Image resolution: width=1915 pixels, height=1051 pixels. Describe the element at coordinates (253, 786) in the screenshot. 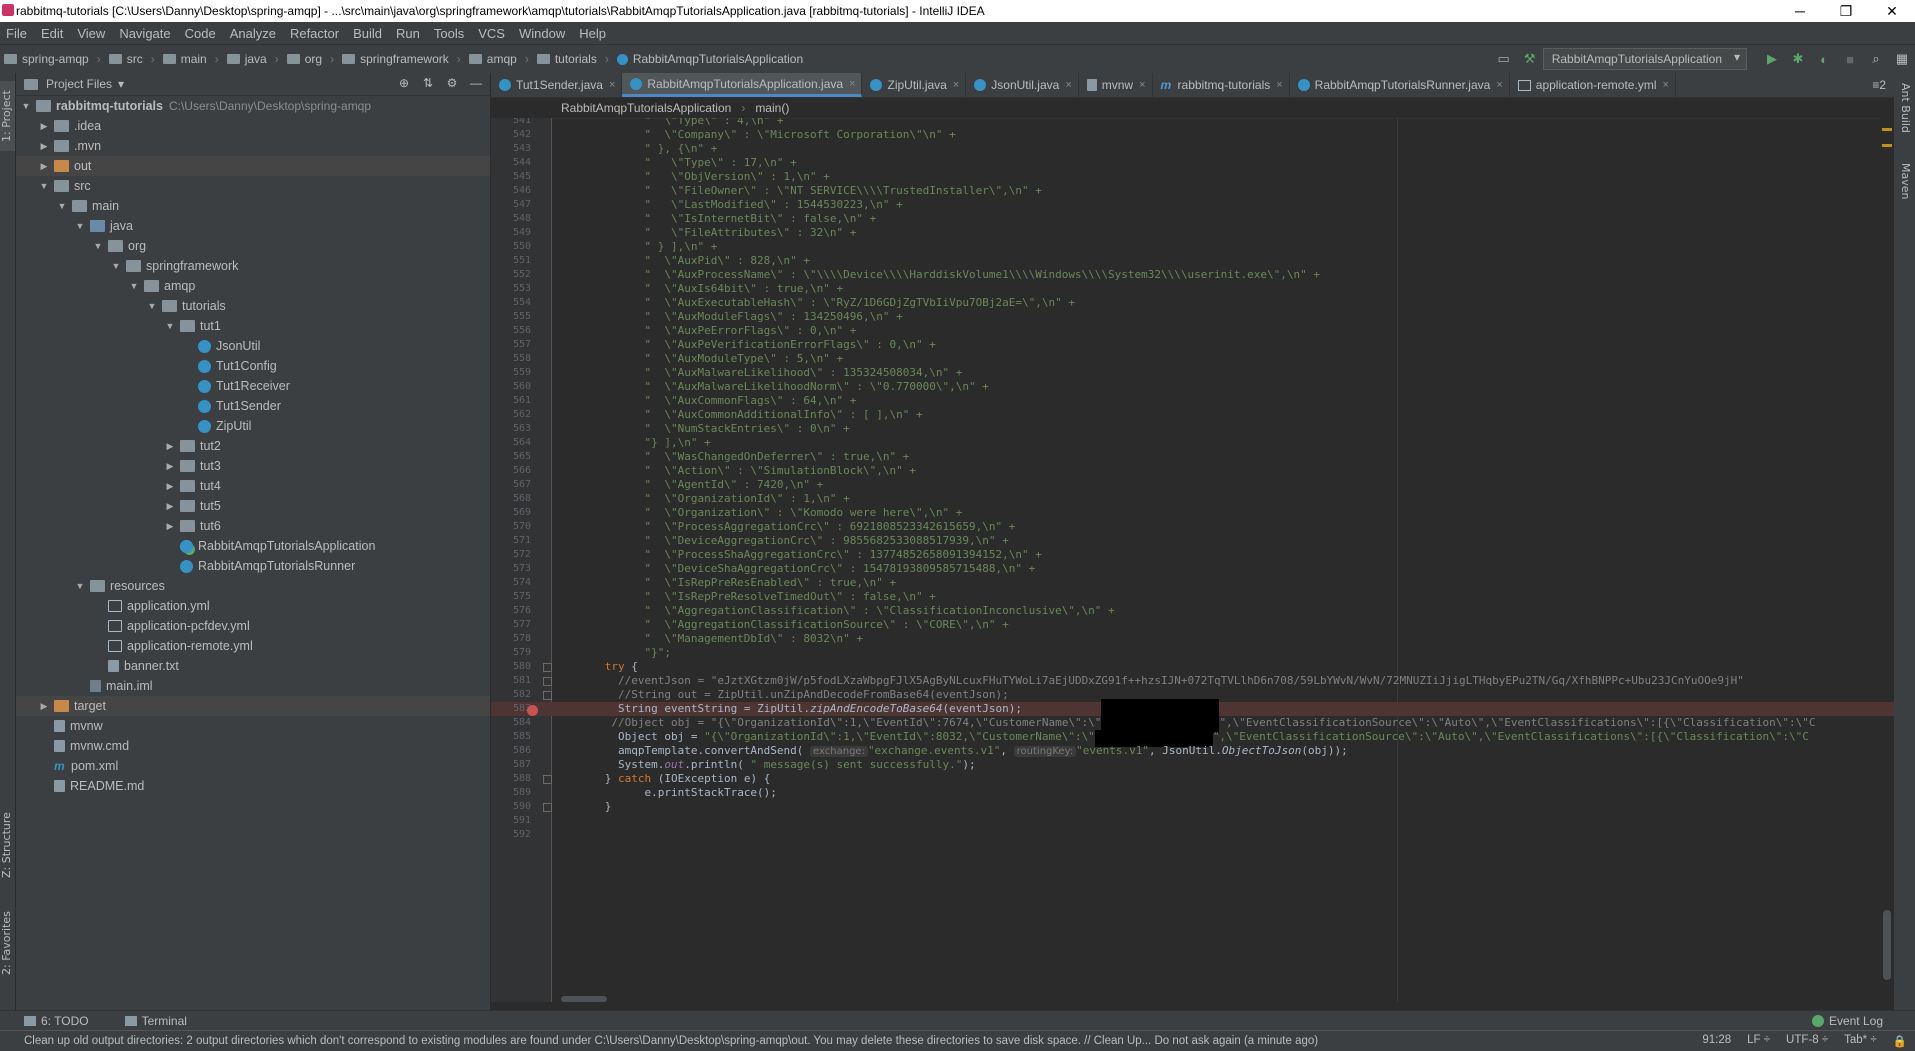

I see `tree-node: README.md` at that location.